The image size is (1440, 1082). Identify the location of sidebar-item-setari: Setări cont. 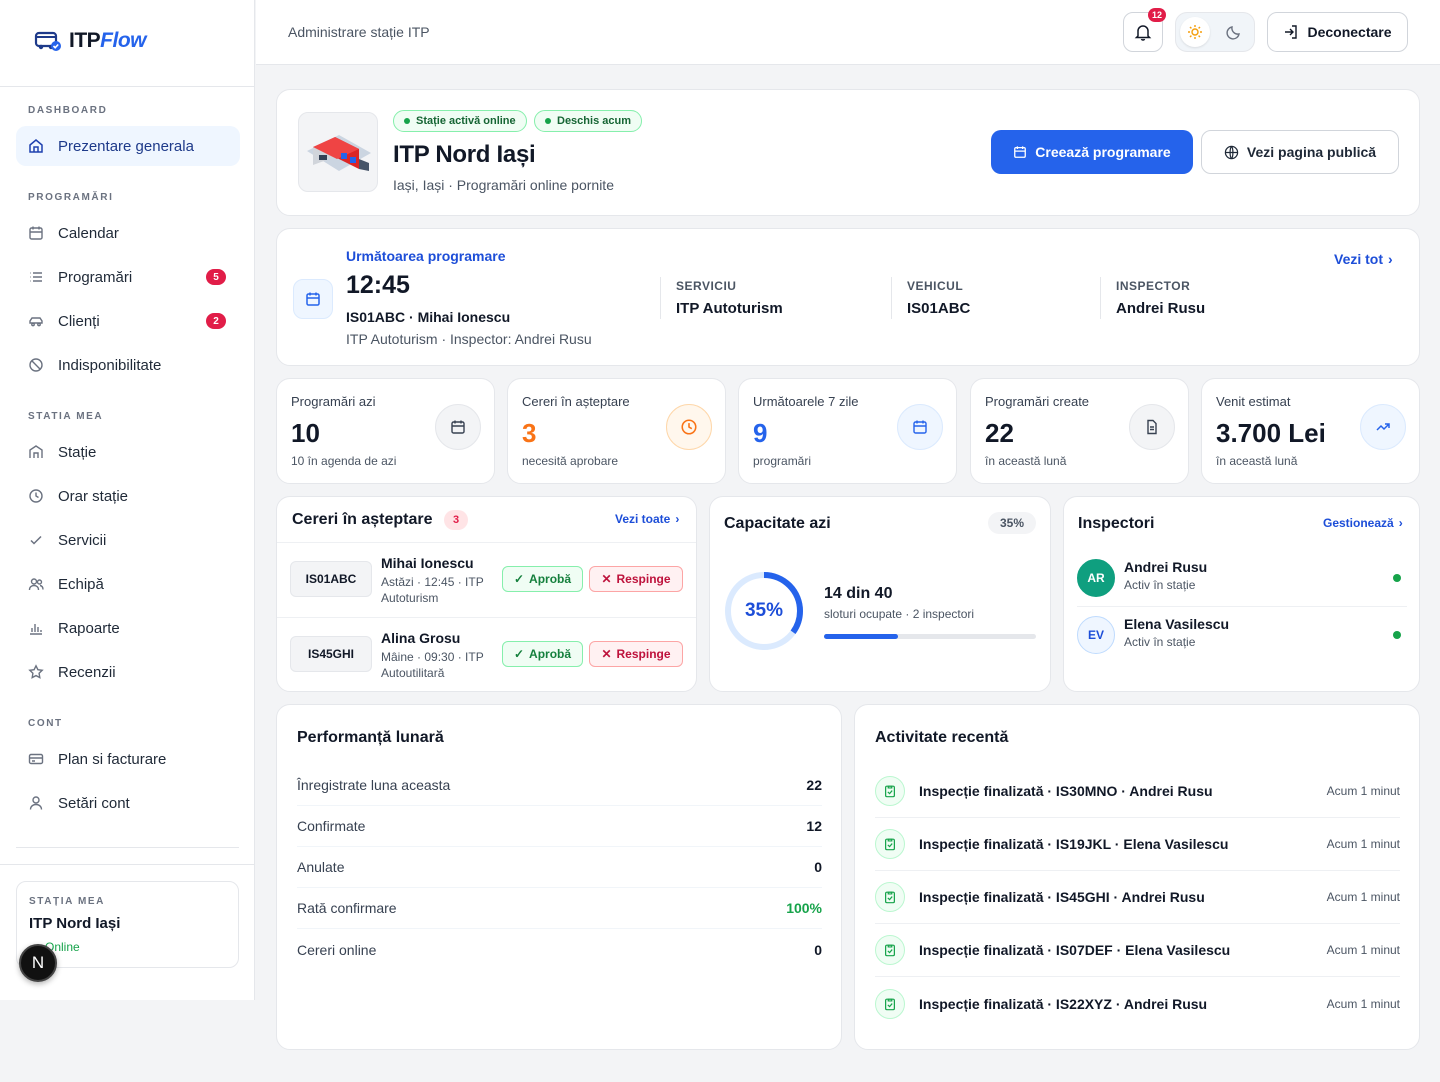
(128, 803).